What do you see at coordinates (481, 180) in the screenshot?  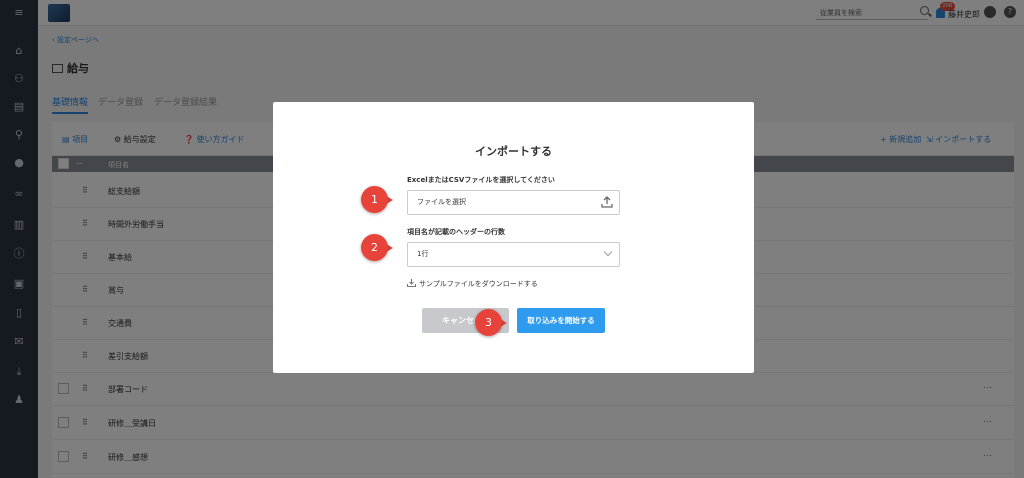 I see `file-select-label: ExcelまたはCSVファイルを選択してください` at bounding box center [481, 180].